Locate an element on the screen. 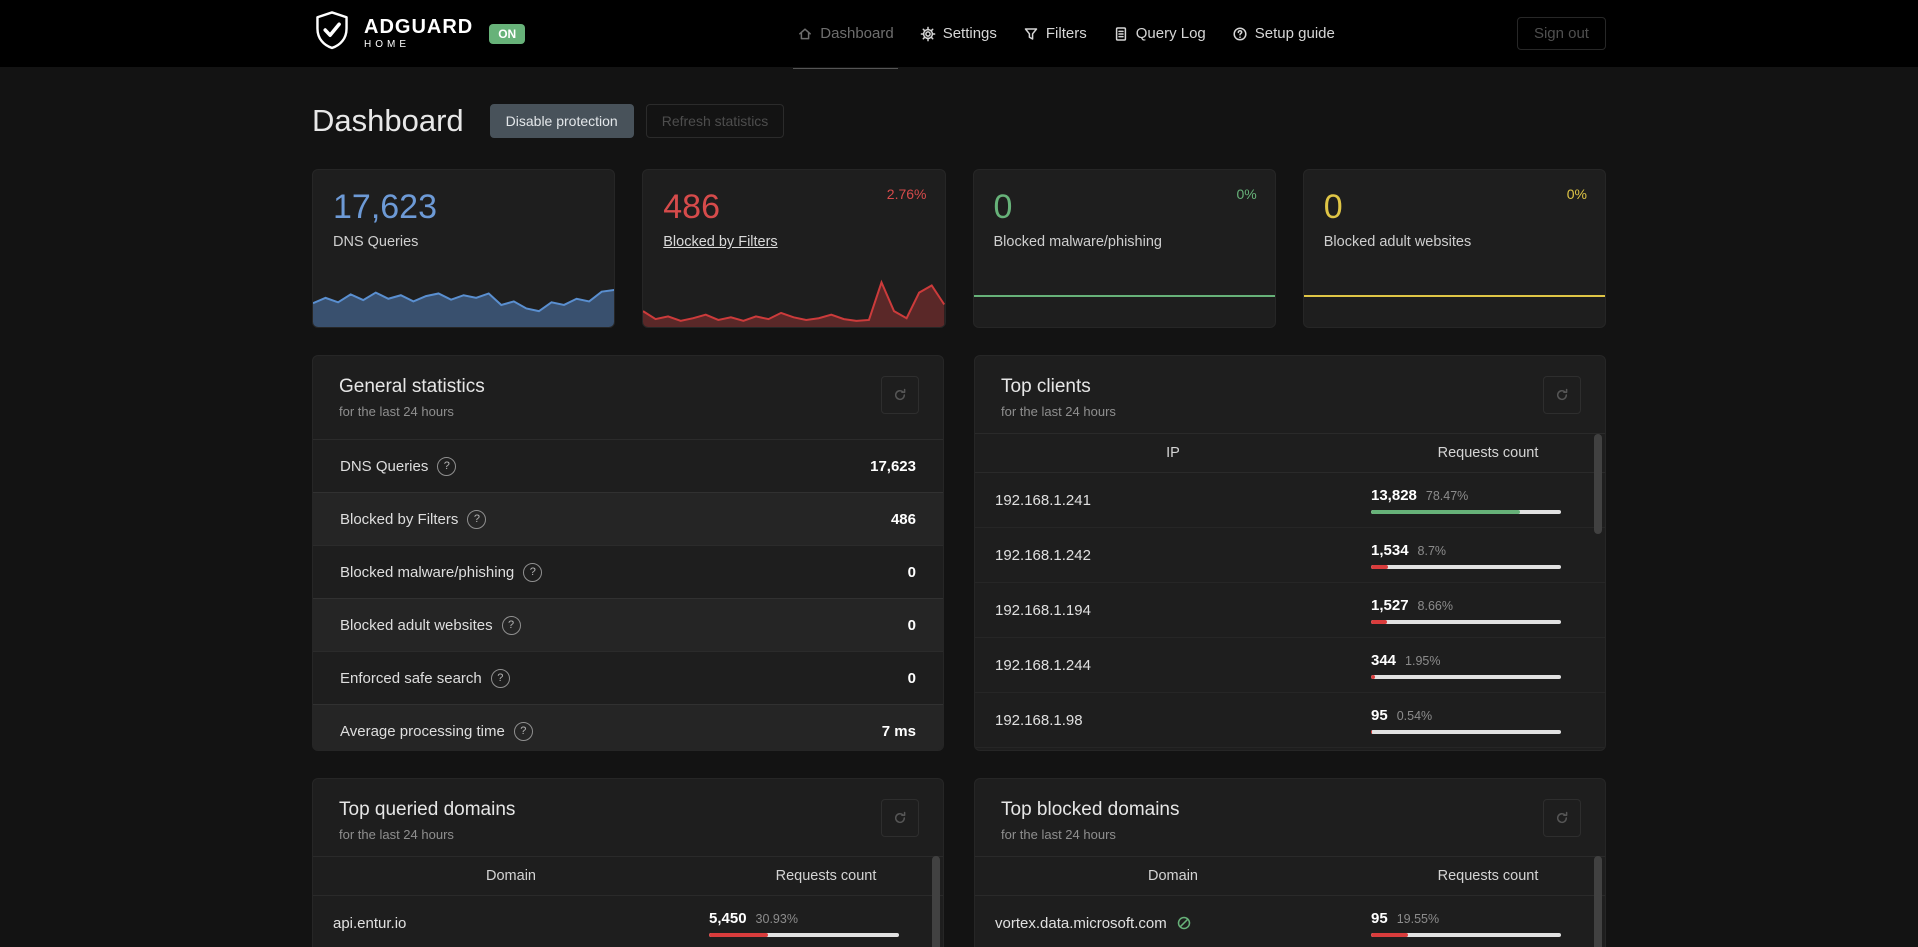  top-queried-refresh-button is located at coordinates (900, 818).